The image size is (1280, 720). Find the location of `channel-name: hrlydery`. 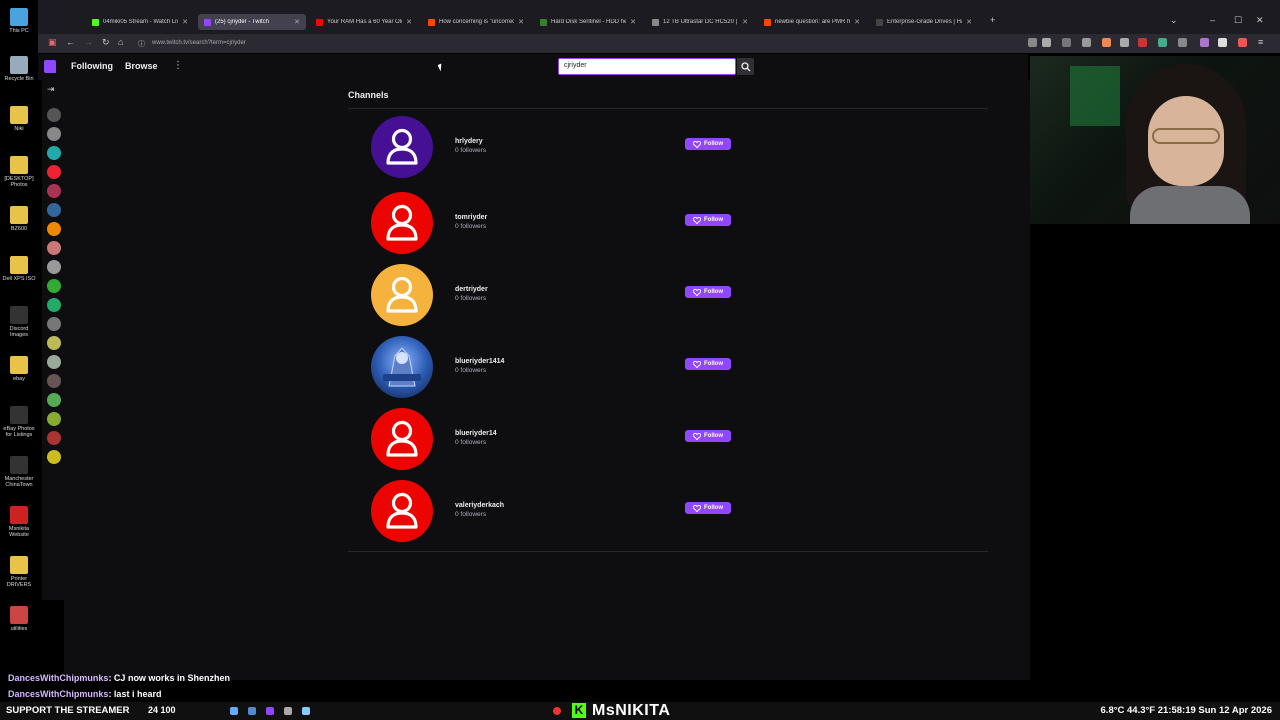

channel-name: hrlydery is located at coordinates (469, 141).